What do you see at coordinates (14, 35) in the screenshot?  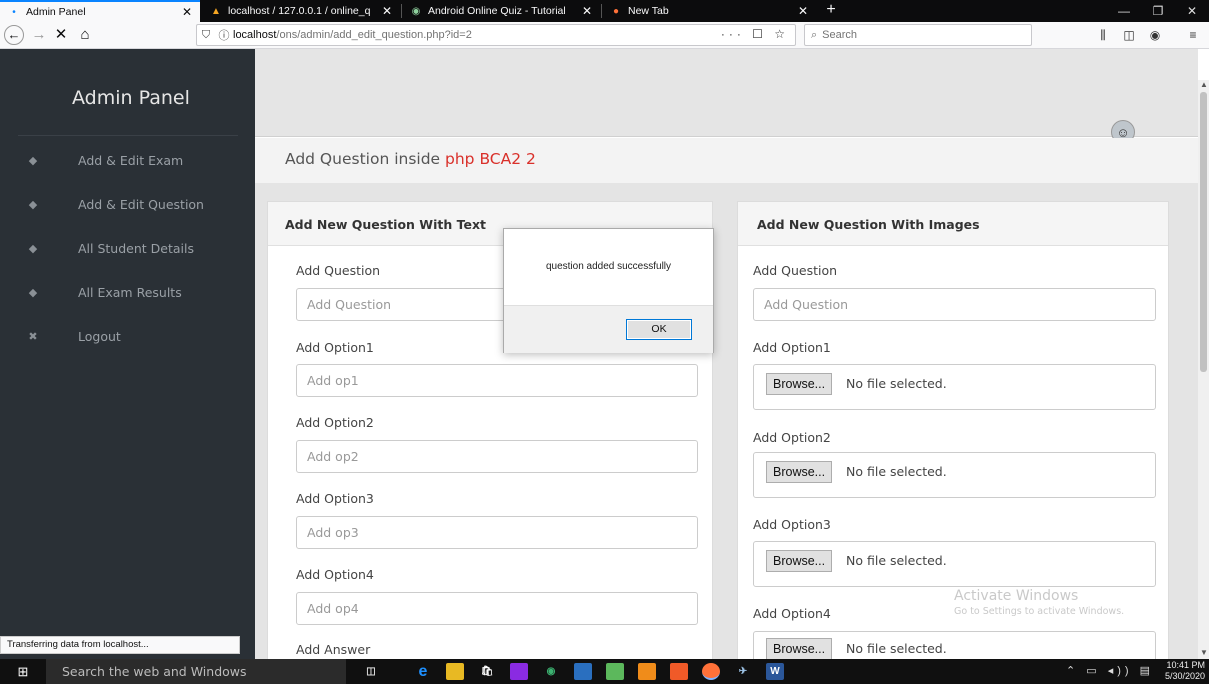 I see `back-icon: ←` at bounding box center [14, 35].